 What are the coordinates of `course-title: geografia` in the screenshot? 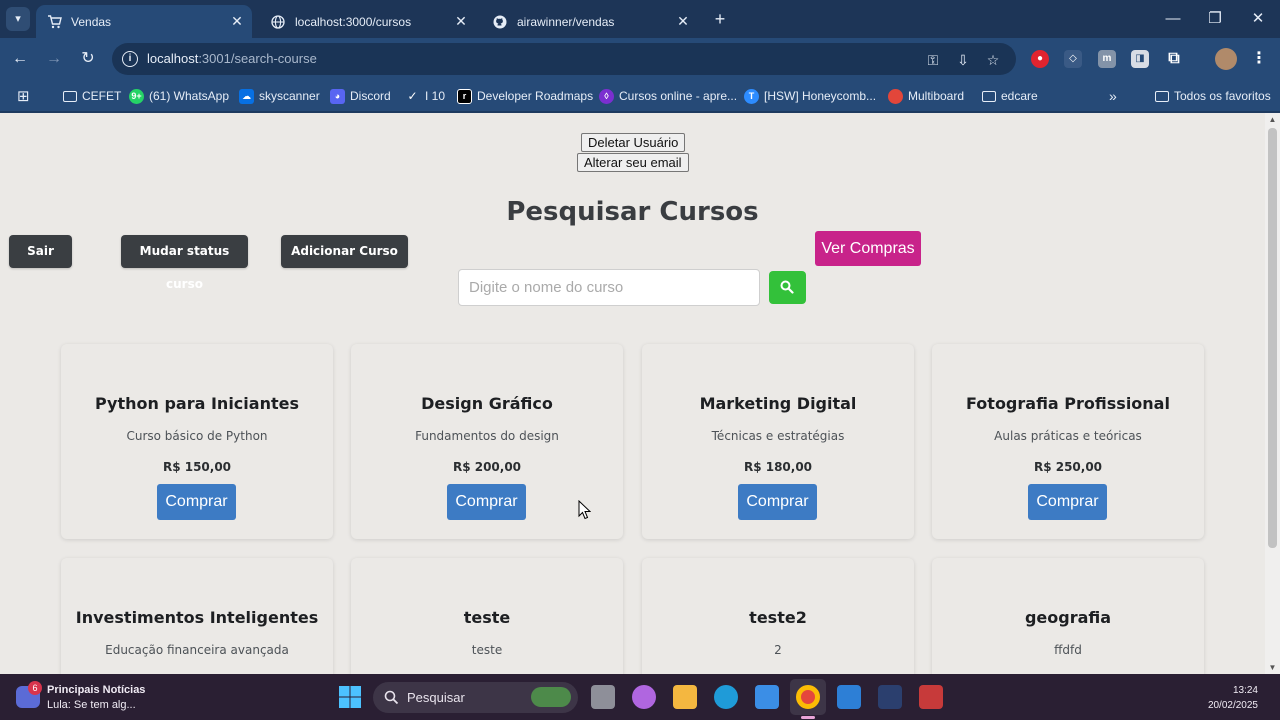 It's located at (1068, 617).